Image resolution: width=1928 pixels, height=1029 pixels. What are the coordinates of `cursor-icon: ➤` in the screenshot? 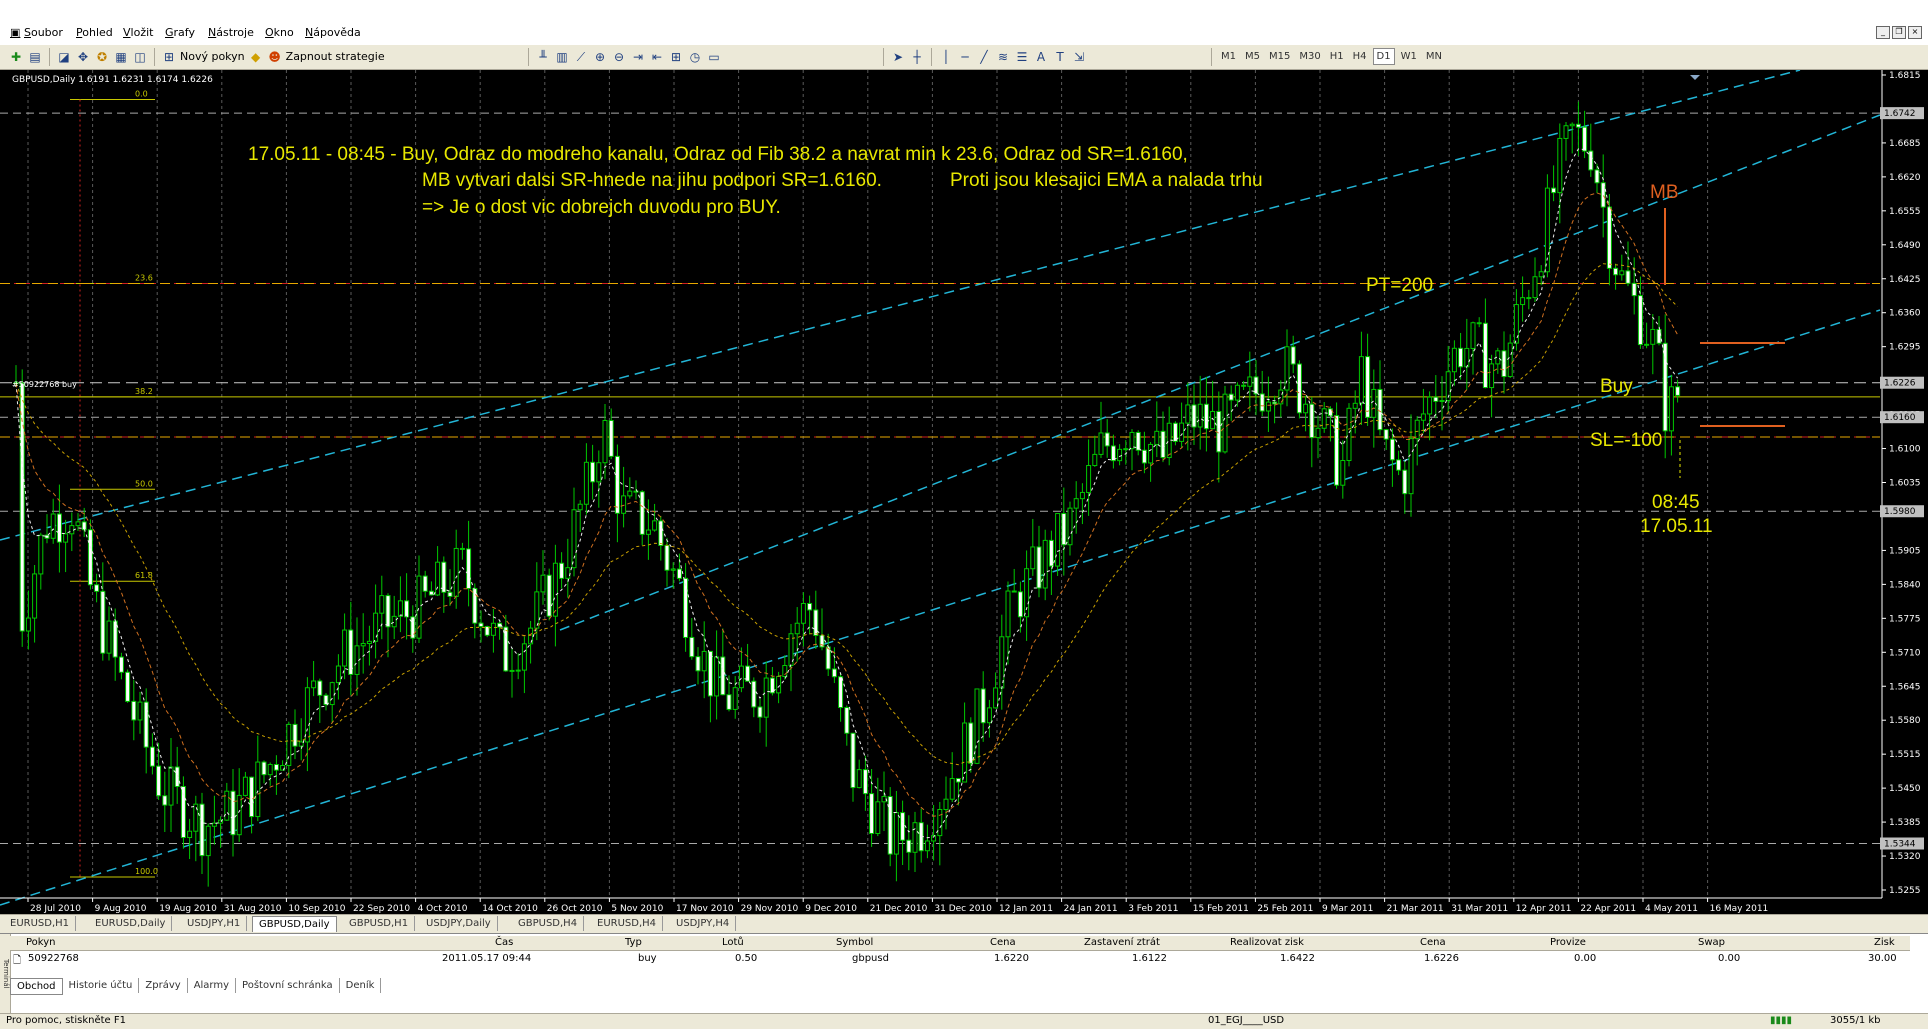 It's located at (898, 57).